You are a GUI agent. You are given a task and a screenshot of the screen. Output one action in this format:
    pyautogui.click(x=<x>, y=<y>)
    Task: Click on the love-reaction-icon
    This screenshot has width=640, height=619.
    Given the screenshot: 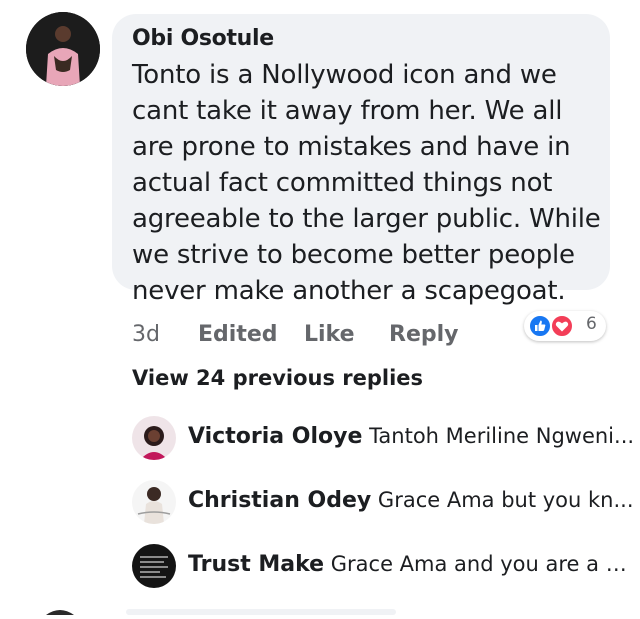 What is the action you would take?
    pyautogui.click(x=562, y=326)
    